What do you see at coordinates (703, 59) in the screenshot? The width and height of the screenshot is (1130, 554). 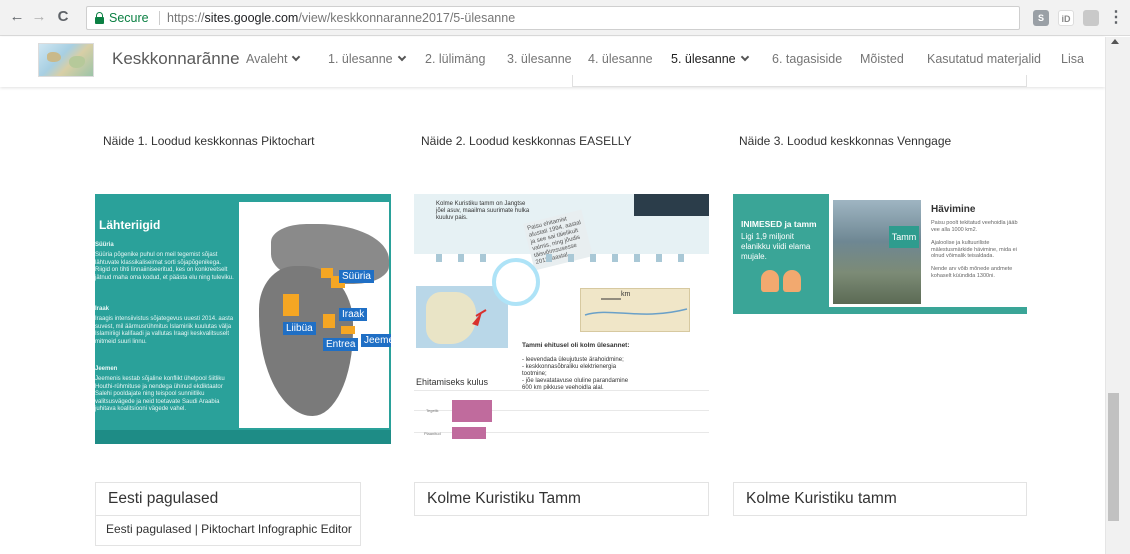 I see `nav-label: 5. ülesanne` at bounding box center [703, 59].